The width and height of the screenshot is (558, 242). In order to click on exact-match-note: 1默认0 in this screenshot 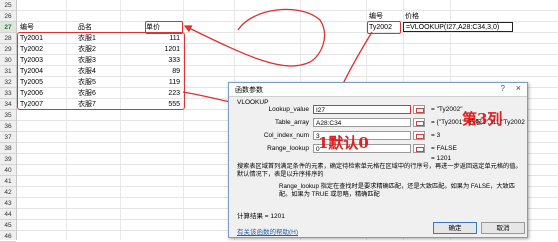, I will do `click(343, 143)`.